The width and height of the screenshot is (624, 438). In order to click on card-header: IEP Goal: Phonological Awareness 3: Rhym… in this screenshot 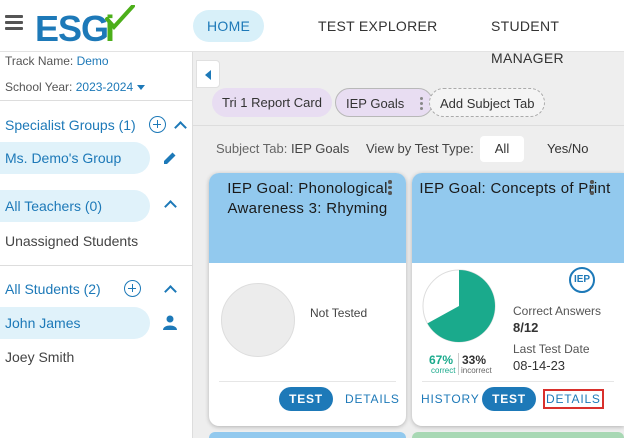, I will do `click(307, 218)`.